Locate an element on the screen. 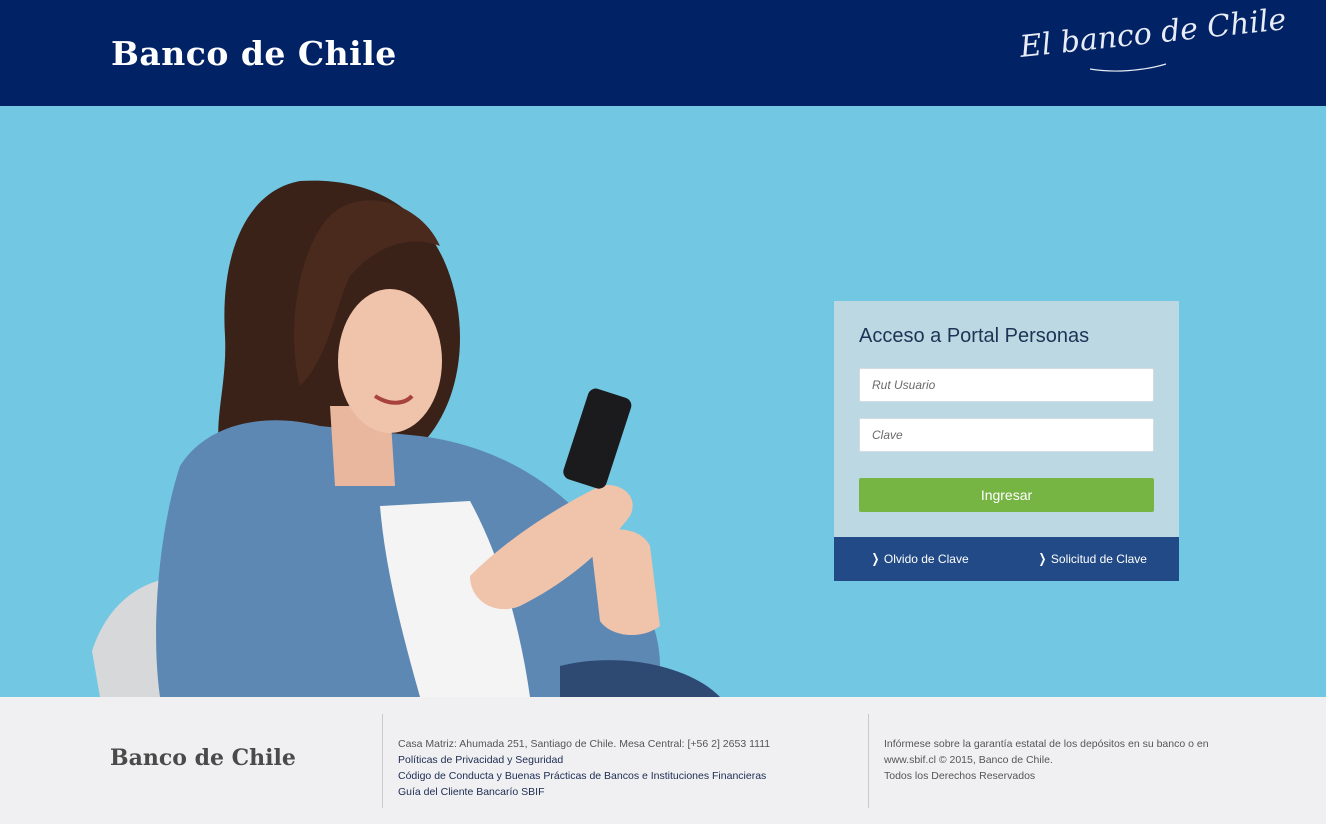 Image resolution: width=1326 pixels, height=824 pixels. login-links-bar: ❯ Olvido de Clave ❯ Solicitud de Clave is located at coordinates (1006, 559).